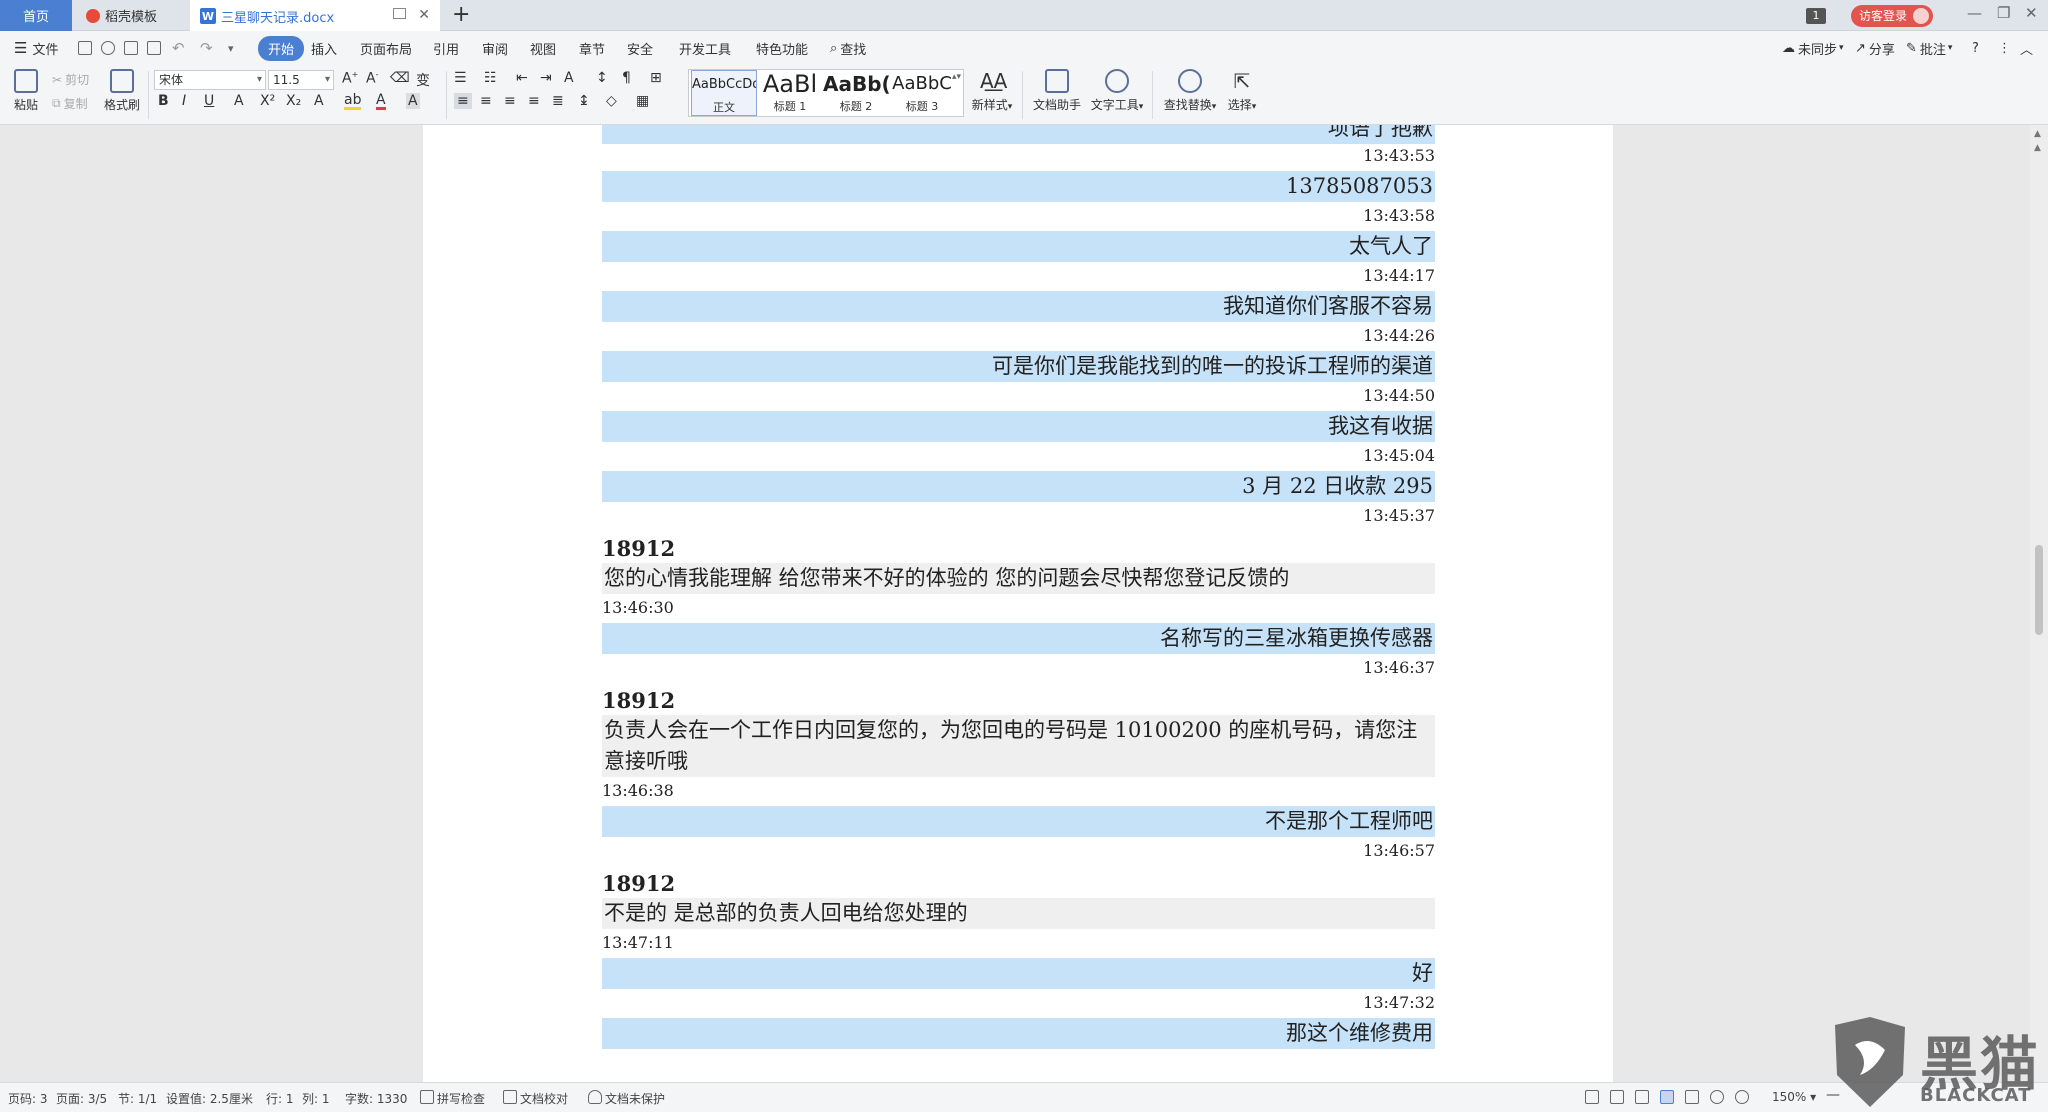 This screenshot has height=1112, width=2048. What do you see at coordinates (522, 78) in the screenshot?
I see `decrease-indent-icon: ⇤` at bounding box center [522, 78].